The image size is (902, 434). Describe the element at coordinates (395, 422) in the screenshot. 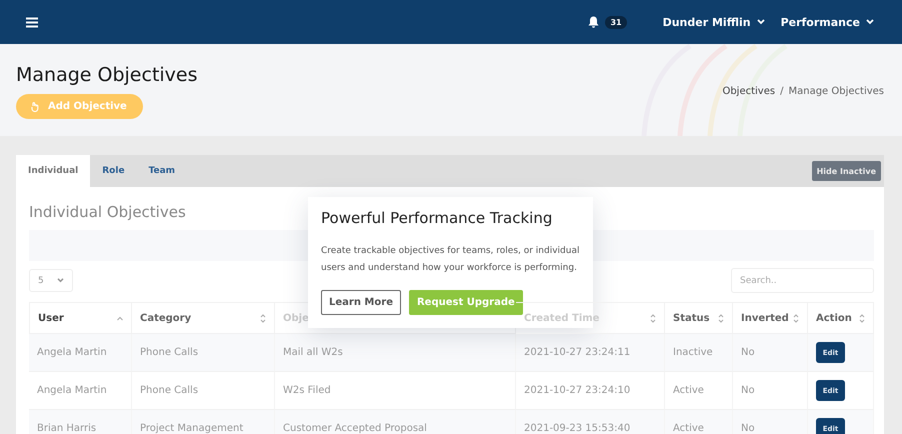

I see `table-cell: Customer Accepted Proposal` at that location.